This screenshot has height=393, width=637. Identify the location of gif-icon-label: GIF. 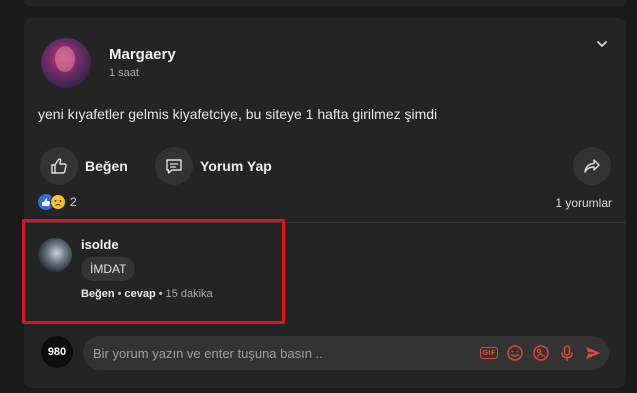
(489, 353).